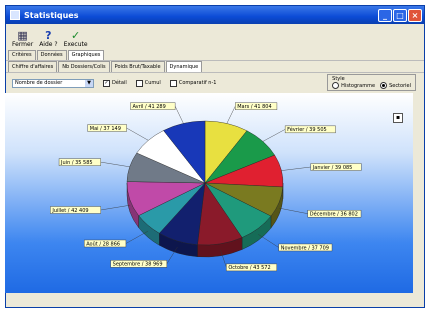 This screenshot has width=431, height=313. I want to click on slice-label: Mars / 41 804, so click(254, 107).